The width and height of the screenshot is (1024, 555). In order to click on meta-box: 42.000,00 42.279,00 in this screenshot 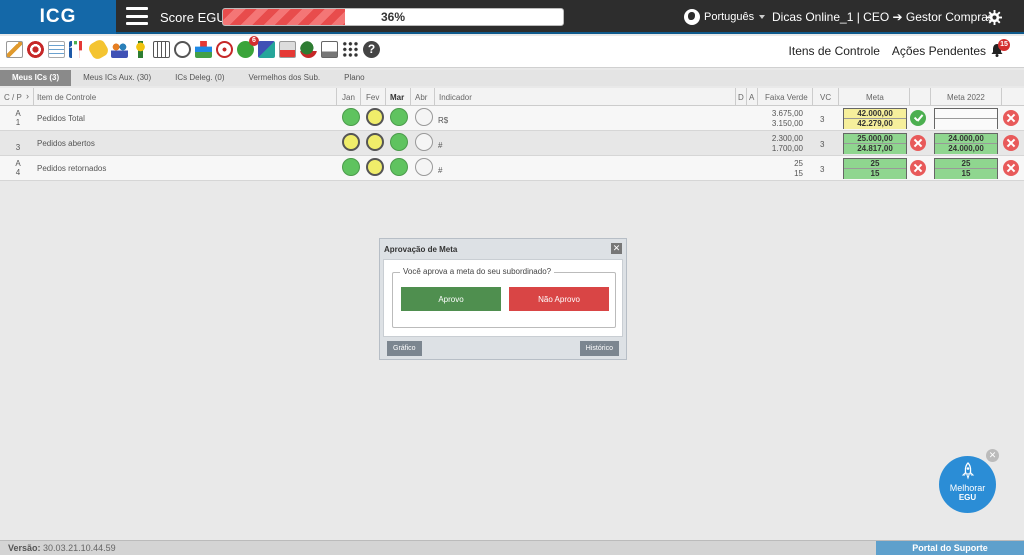, I will do `click(875, 118)`.